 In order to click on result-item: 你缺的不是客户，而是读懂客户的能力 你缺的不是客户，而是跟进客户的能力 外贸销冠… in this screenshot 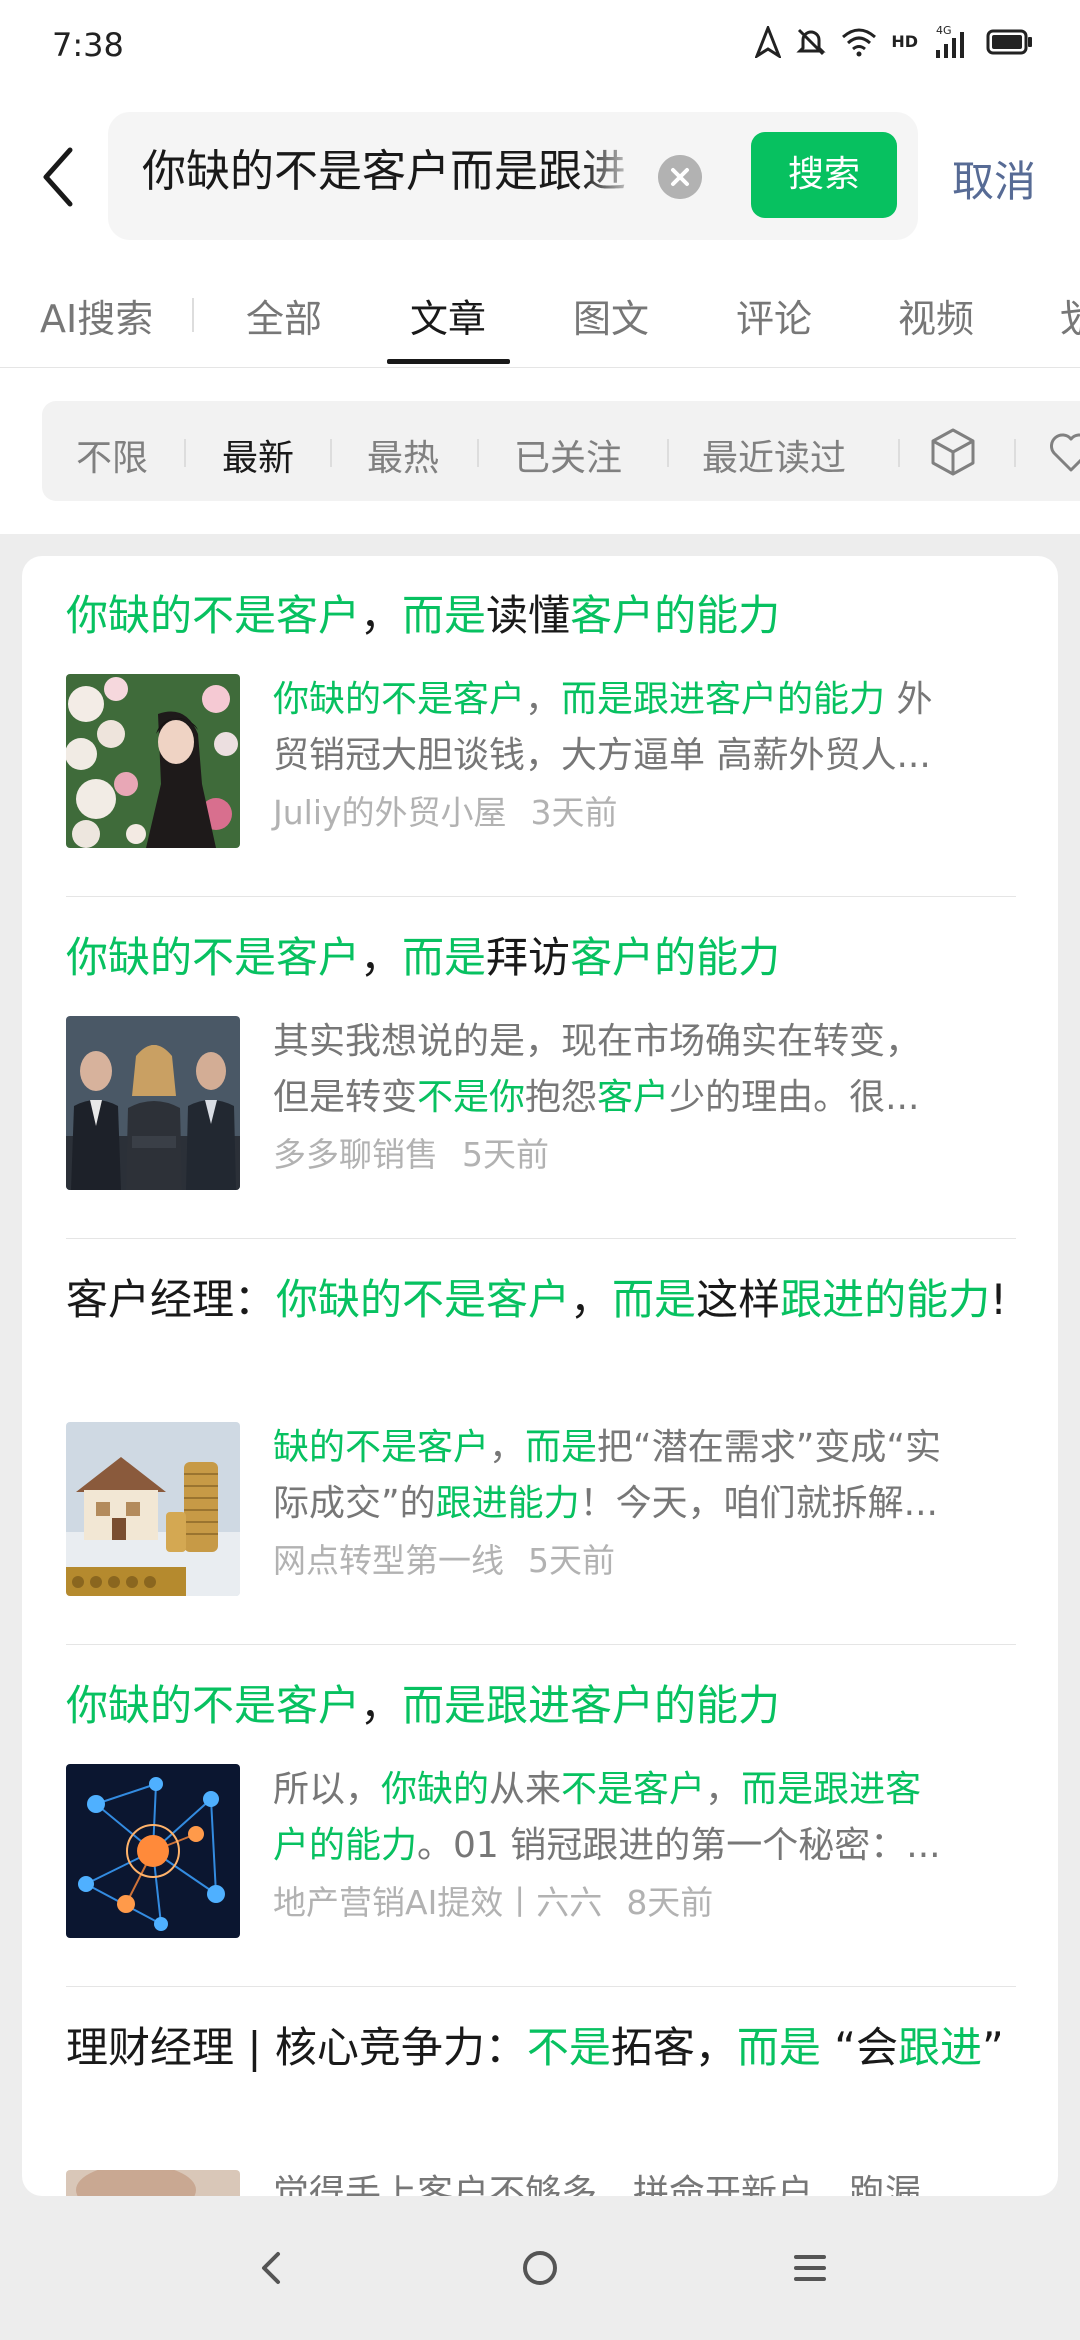, I will do `click(542, 716)`.